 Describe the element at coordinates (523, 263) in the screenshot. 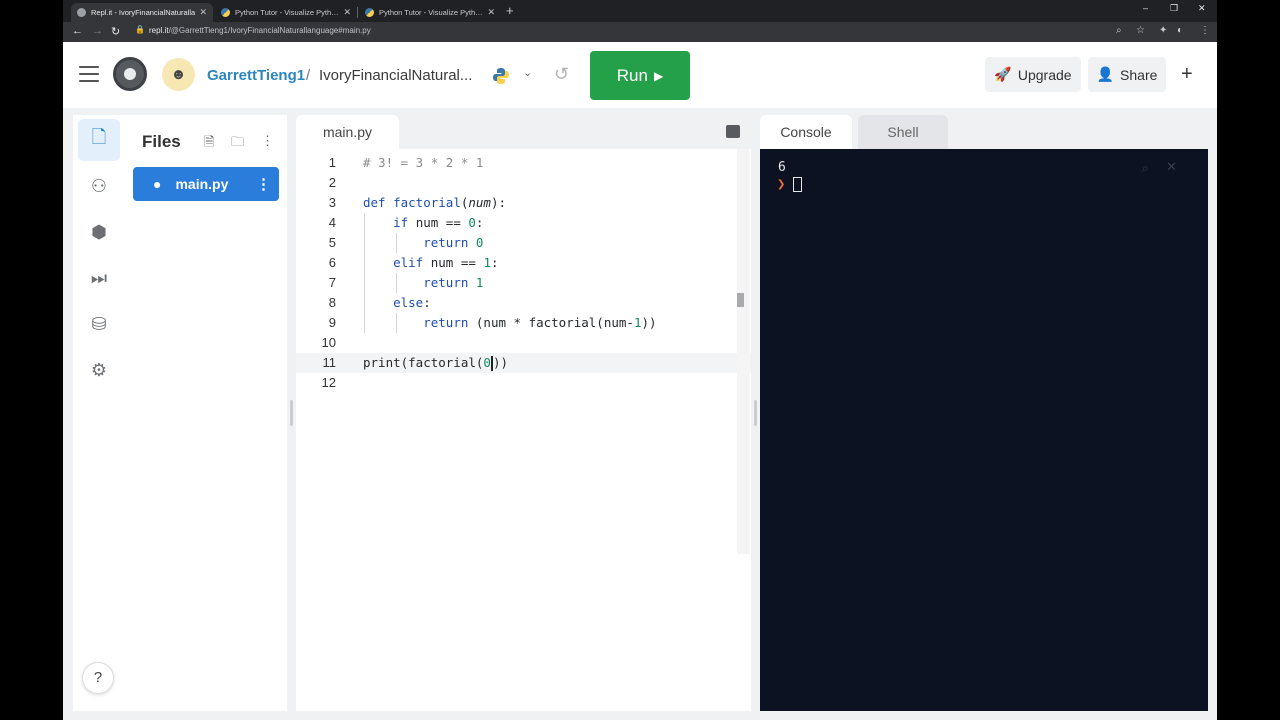

I see `code-line: 6 elif num == 1:` at that location.